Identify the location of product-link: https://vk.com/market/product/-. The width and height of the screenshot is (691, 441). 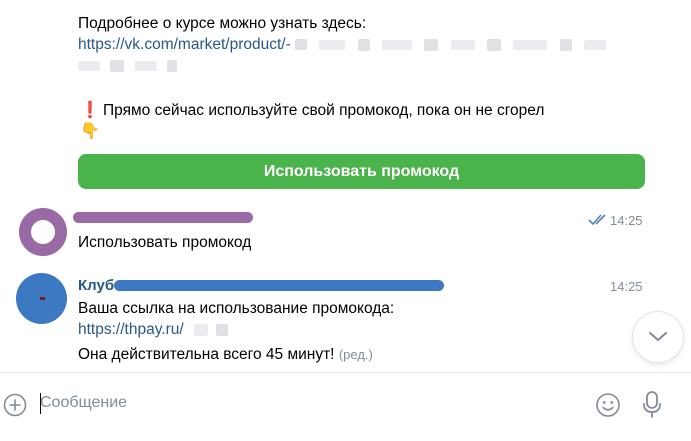
(184, 44).